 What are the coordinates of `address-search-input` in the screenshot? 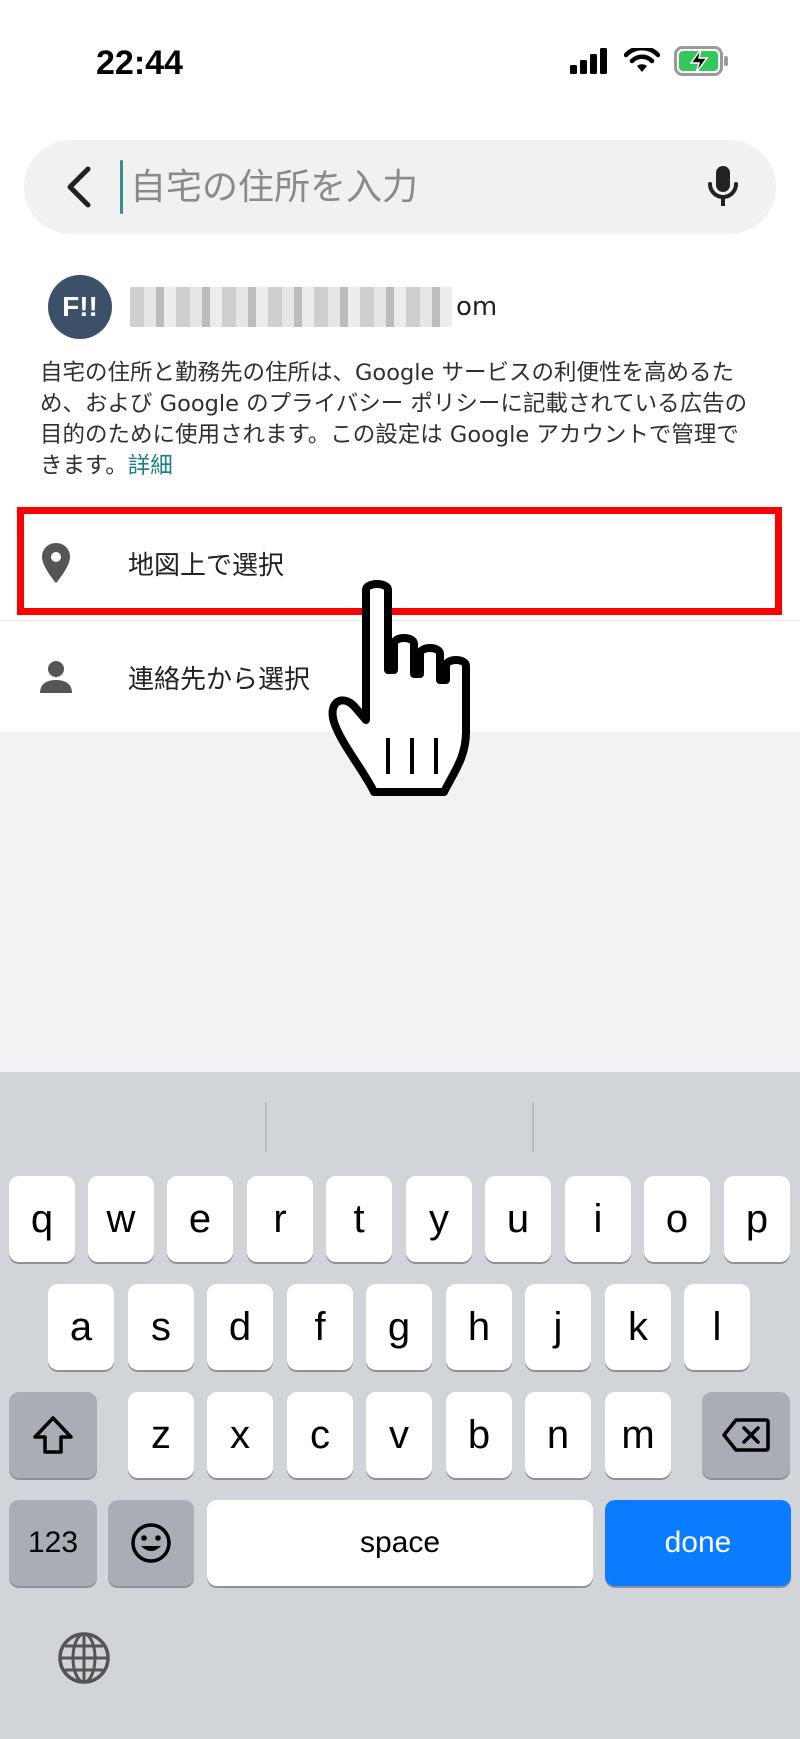 It's located at (406, 187).